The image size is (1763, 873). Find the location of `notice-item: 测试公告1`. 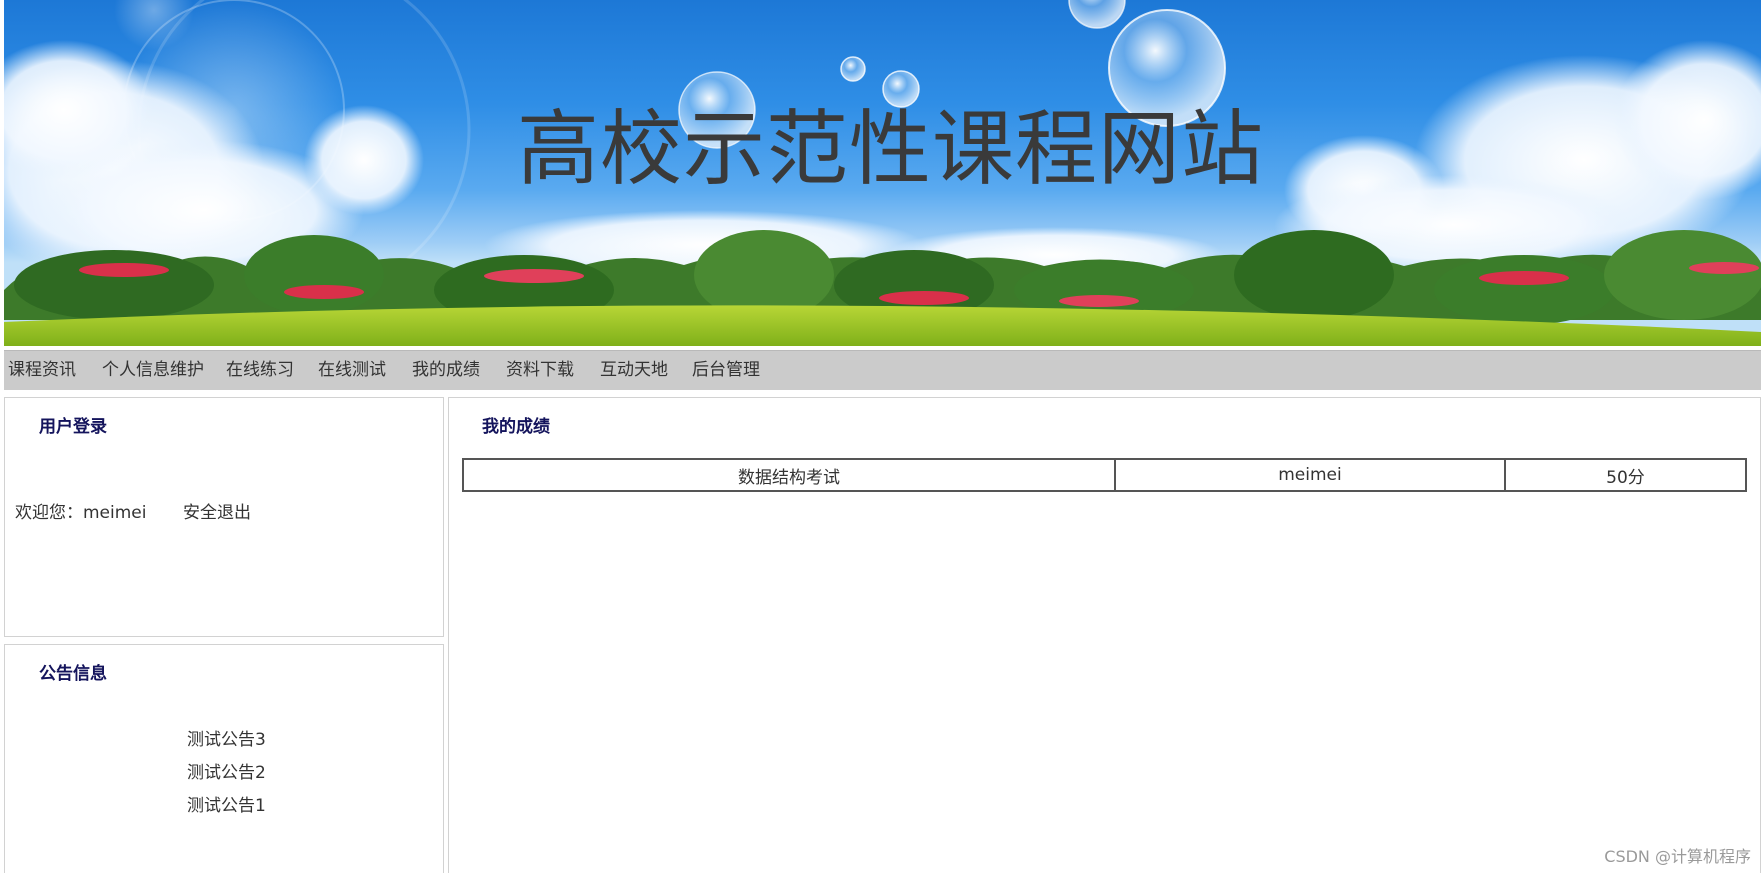

notice-item: 测试公告1 is located at coordinates (226, 803).